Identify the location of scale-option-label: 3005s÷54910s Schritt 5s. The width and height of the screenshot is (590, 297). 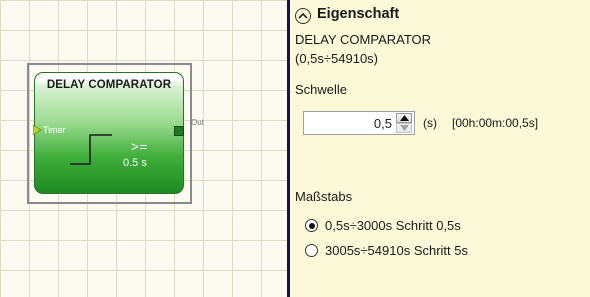
(396, 250).